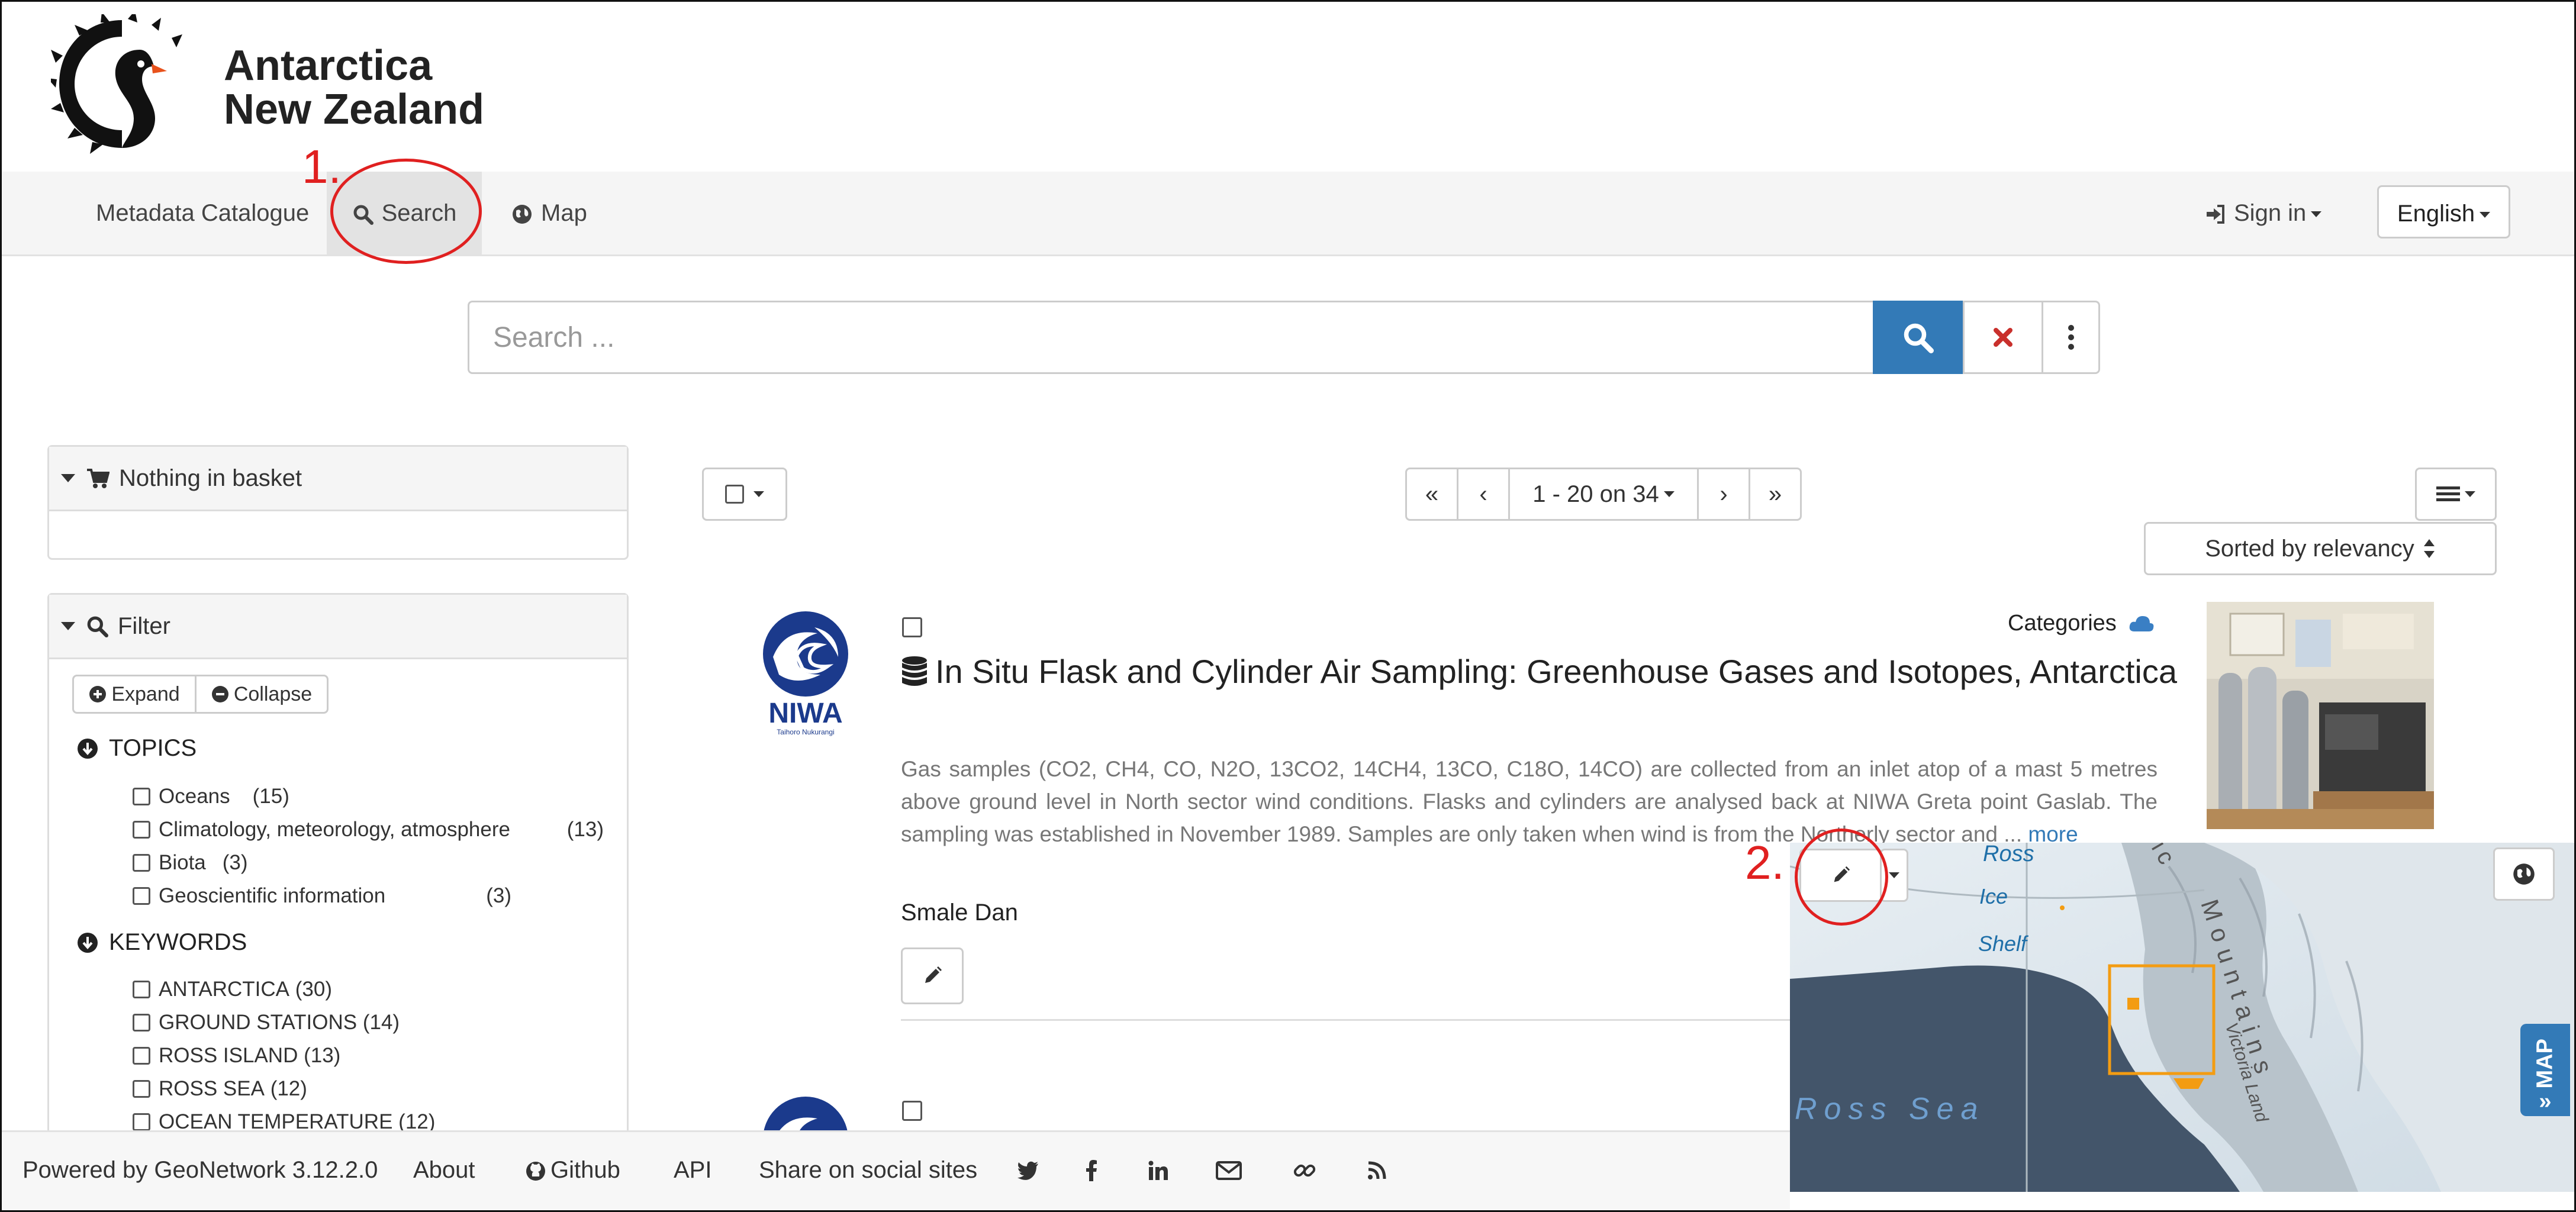 Image resolution: width=2576 pixels, height=1212 pixels. What do you see at coordinates (1171, 337) in the screenshot?
I see `search-input` at bounding box center [1171, 337].